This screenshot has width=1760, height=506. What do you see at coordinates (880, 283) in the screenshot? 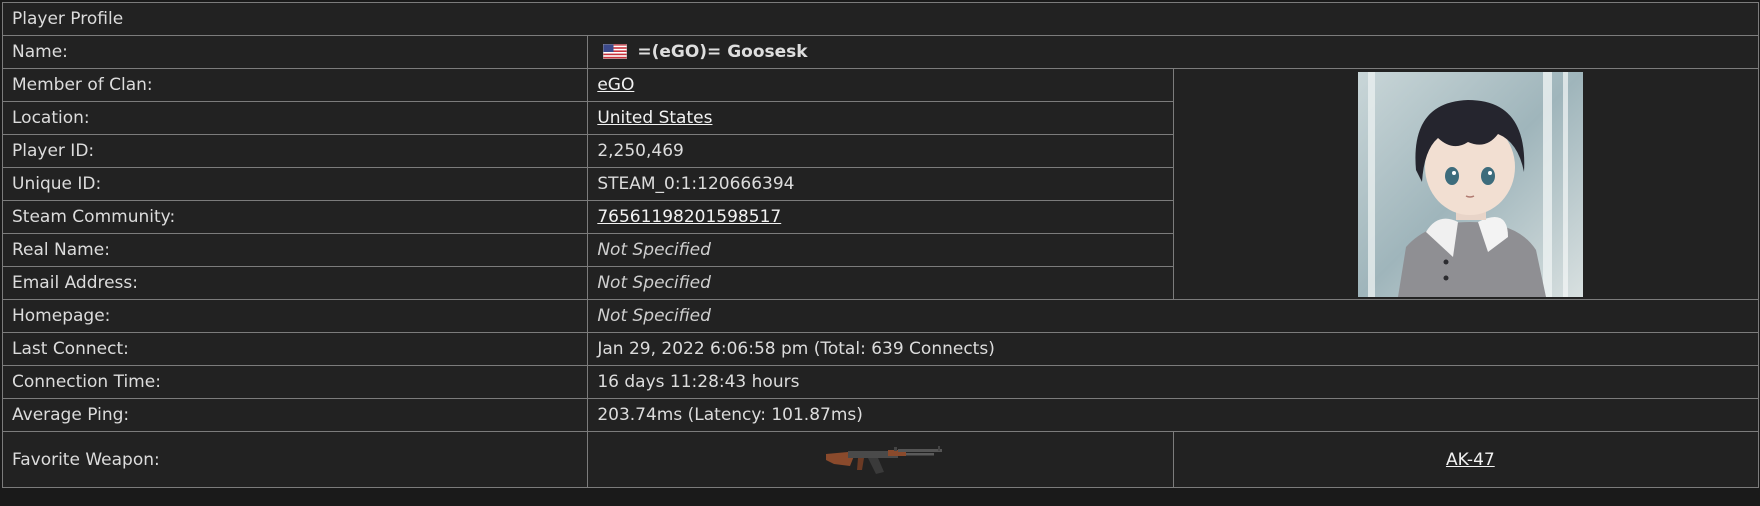
I see `email-value: Not Specified` at bounding box center [880, 283].